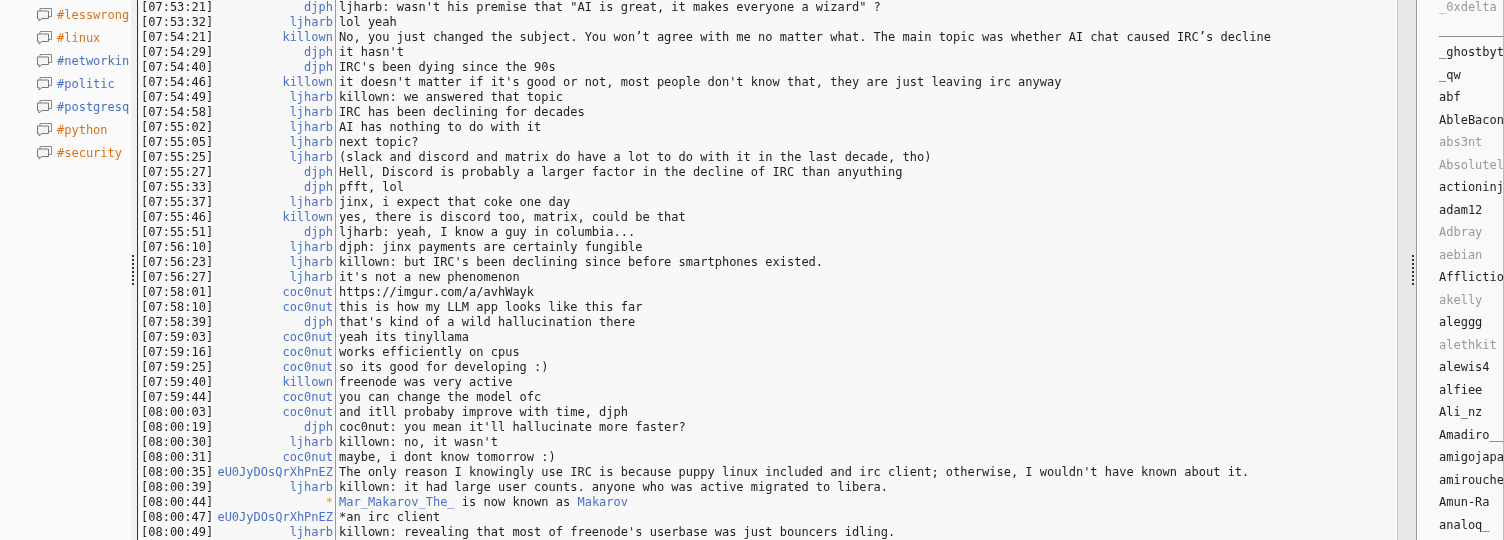  What do you see at coordinates (177, 427) in the screenshot?
I see `timestamp: [08:00:19]` at bounding box center [177, 427].